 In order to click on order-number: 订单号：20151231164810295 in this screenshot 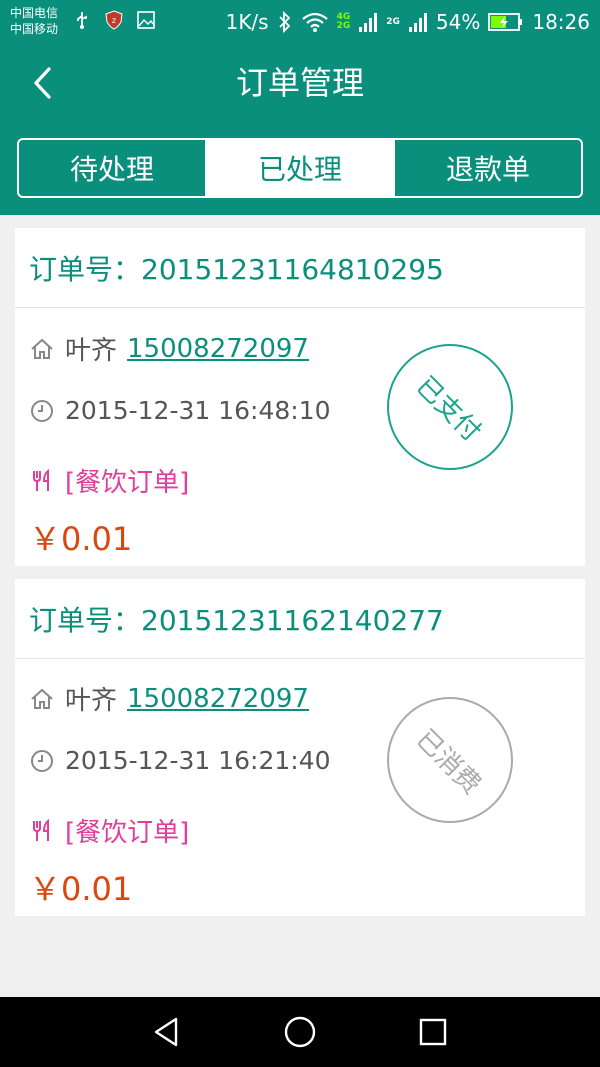, I will do `click(300, 268)`.